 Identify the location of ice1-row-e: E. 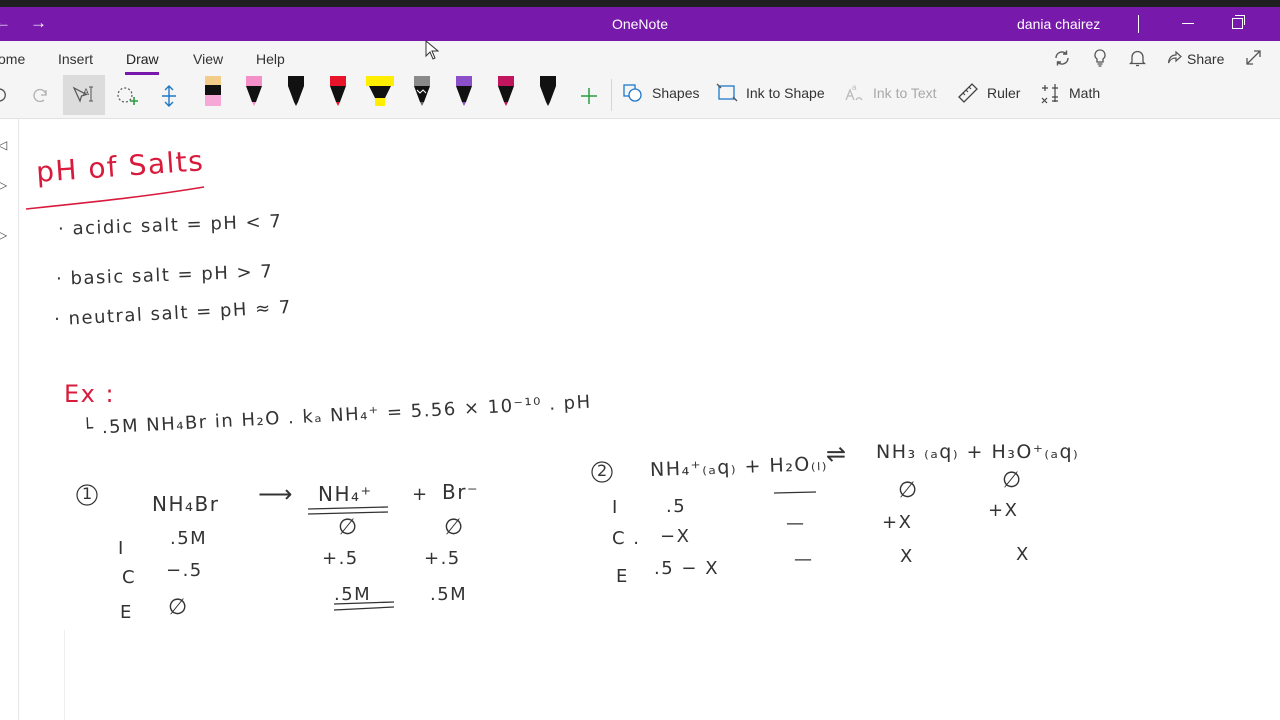
(126, 612).